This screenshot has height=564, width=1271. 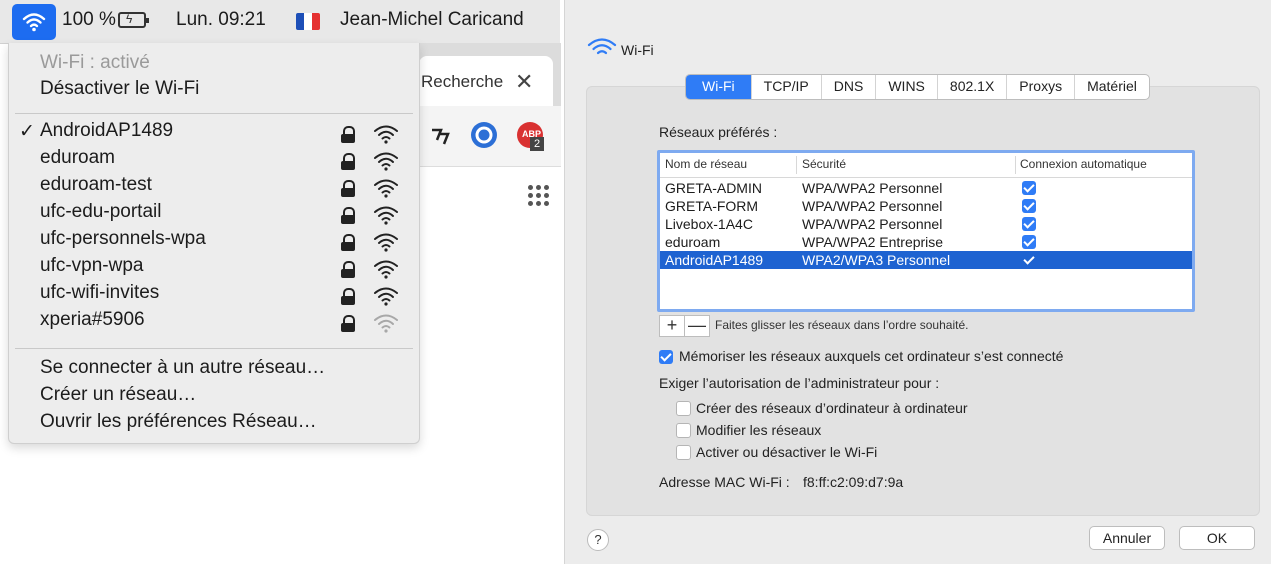 What do you see at coordinates (308, 21) in the screenshot?
I see `input-source-flag-icon` at bounding box center [308, 21].